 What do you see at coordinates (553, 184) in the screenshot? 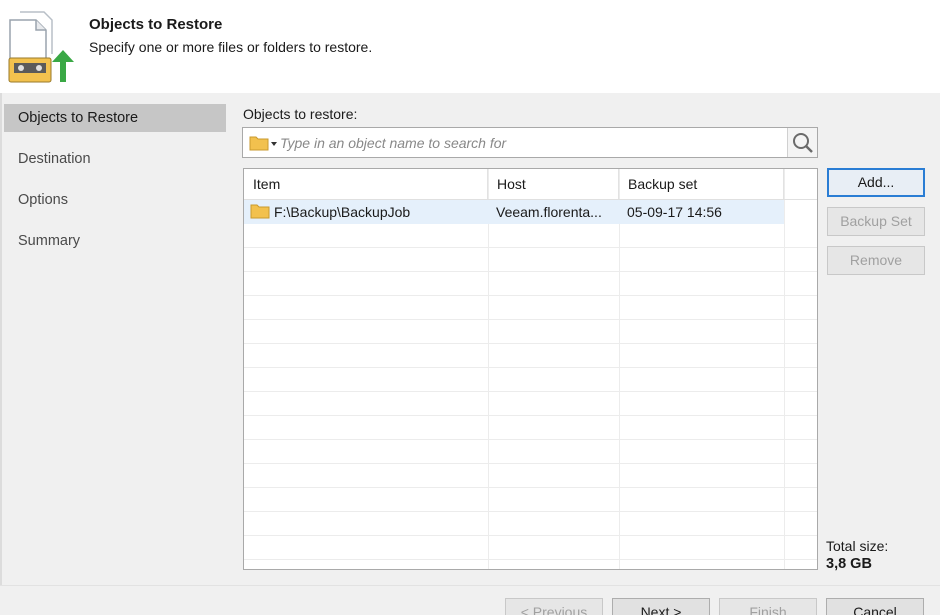
I see `column-header-host: Host` at bounding box center [553, 184].